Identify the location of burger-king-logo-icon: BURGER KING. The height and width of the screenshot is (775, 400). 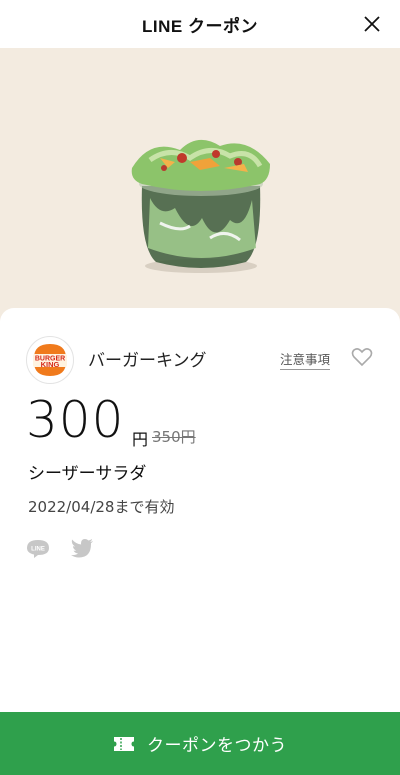
(50, 360).